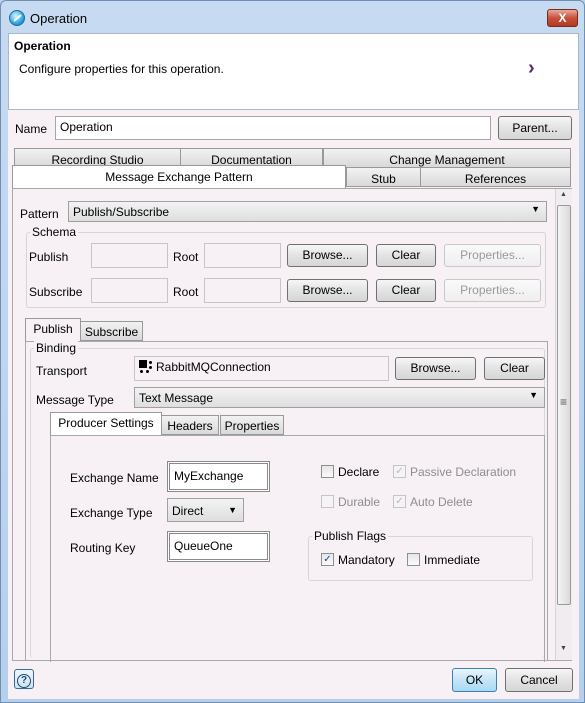  I want to click on subscribe-root-input, so click(242, 290).